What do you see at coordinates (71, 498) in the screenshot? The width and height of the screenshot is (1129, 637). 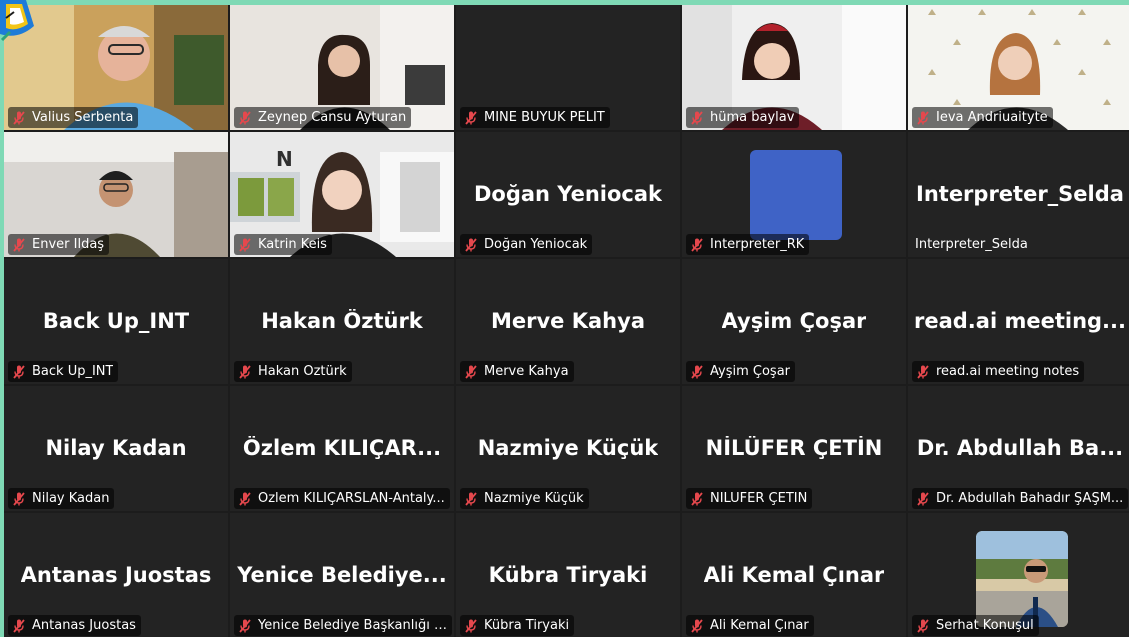 I see `participant-name: Nilay Kadan` at bounding box center [71, 498].